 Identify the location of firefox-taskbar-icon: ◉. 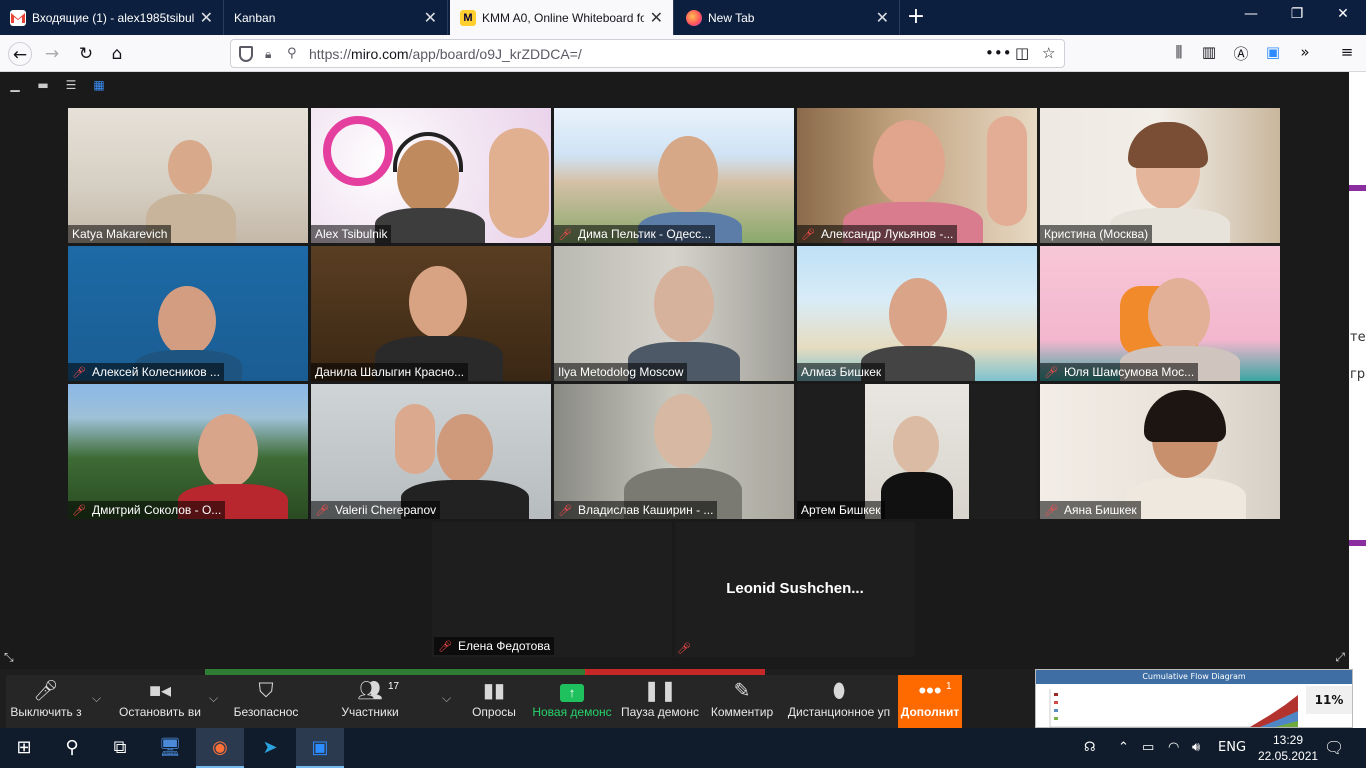
(220, 748).